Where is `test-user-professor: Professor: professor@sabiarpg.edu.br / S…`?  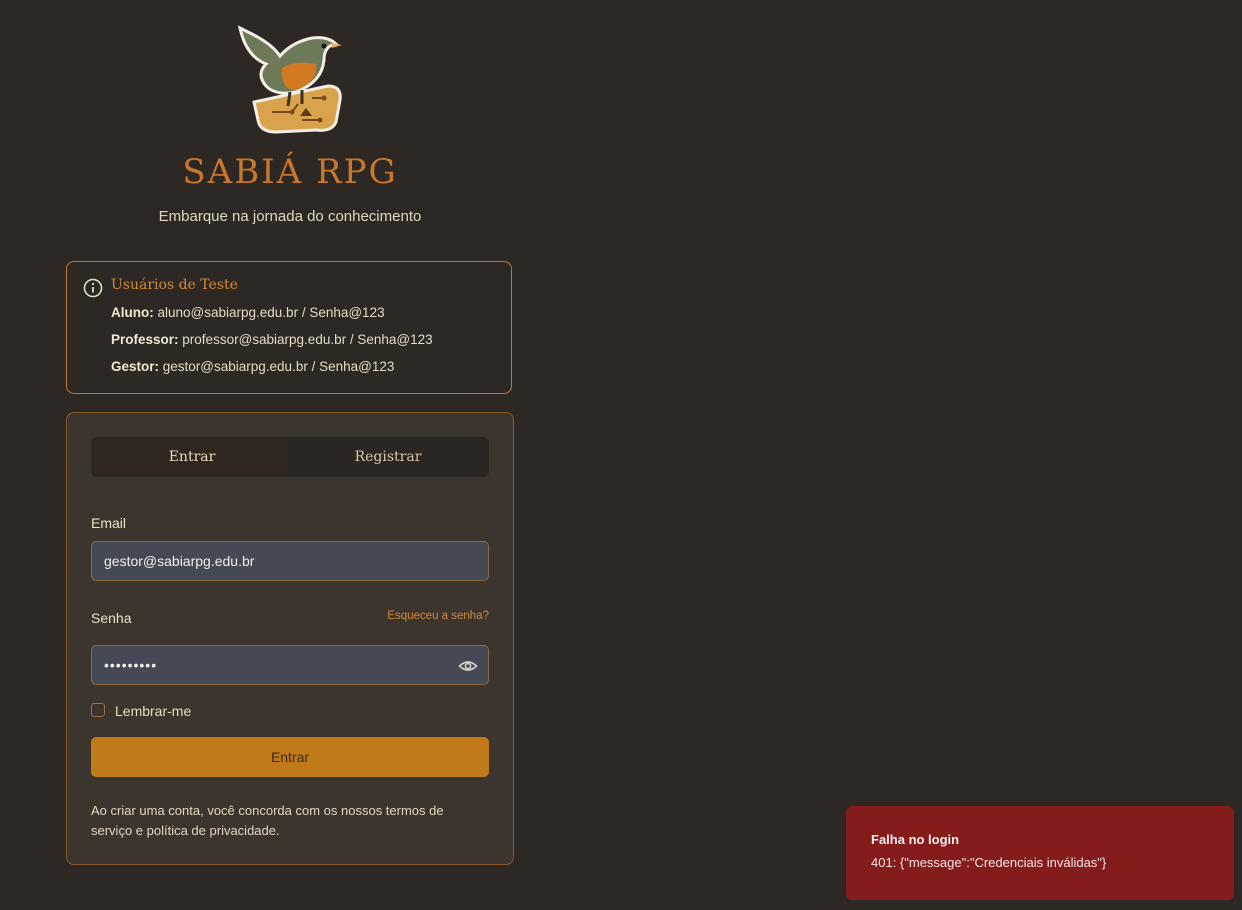
test-user-professor: Professor: professor@sabiarpg.edu.br / S… is located at coordinates (272, 339).